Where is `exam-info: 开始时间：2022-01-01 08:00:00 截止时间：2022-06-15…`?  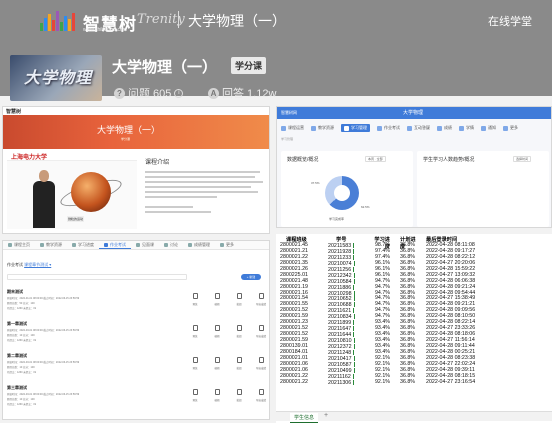
exam-info: 开始时间：2022-01-01 08:00:00 截止时间：2022-06-15… is located at coordinates (57, 303).